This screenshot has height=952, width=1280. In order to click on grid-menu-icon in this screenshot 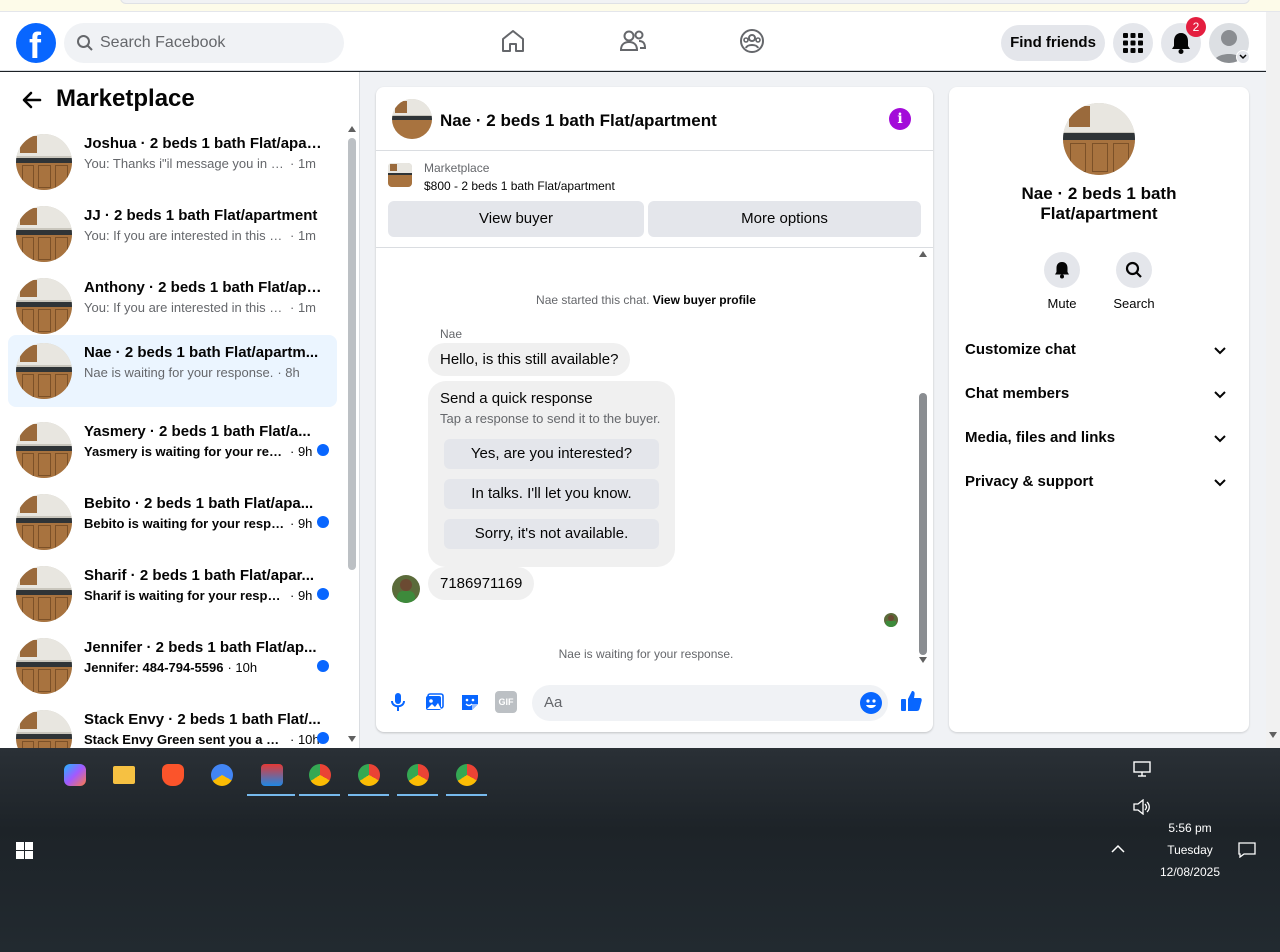, I will do `click(1133, 43)`.